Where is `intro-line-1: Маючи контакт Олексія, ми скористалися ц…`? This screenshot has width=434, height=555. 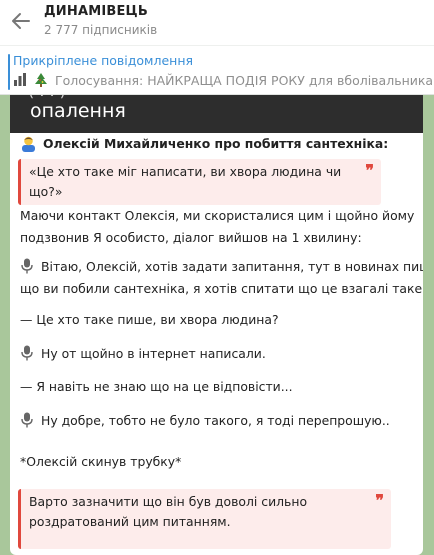
intro-line-1: Маючи контакт Олексія, ми скористалися ц… is located at coordinates (217, 215).